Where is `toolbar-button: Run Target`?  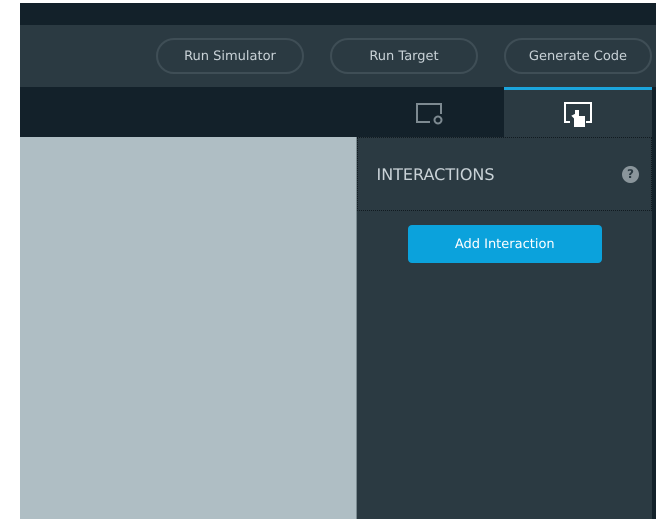 toolbar-button: Run Target is located at coordinates (404, 56).